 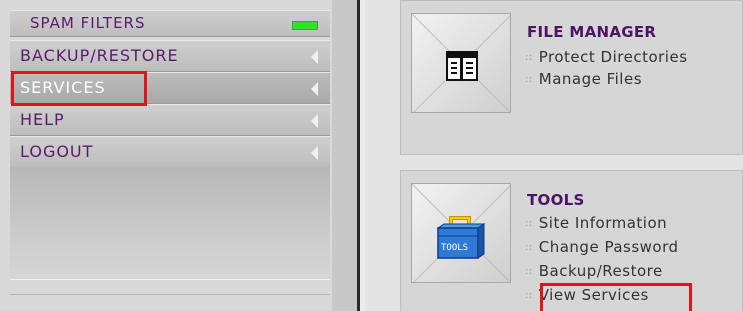 I want to click on toolbox-icon: TOOLS, so click(x=461, y=237).